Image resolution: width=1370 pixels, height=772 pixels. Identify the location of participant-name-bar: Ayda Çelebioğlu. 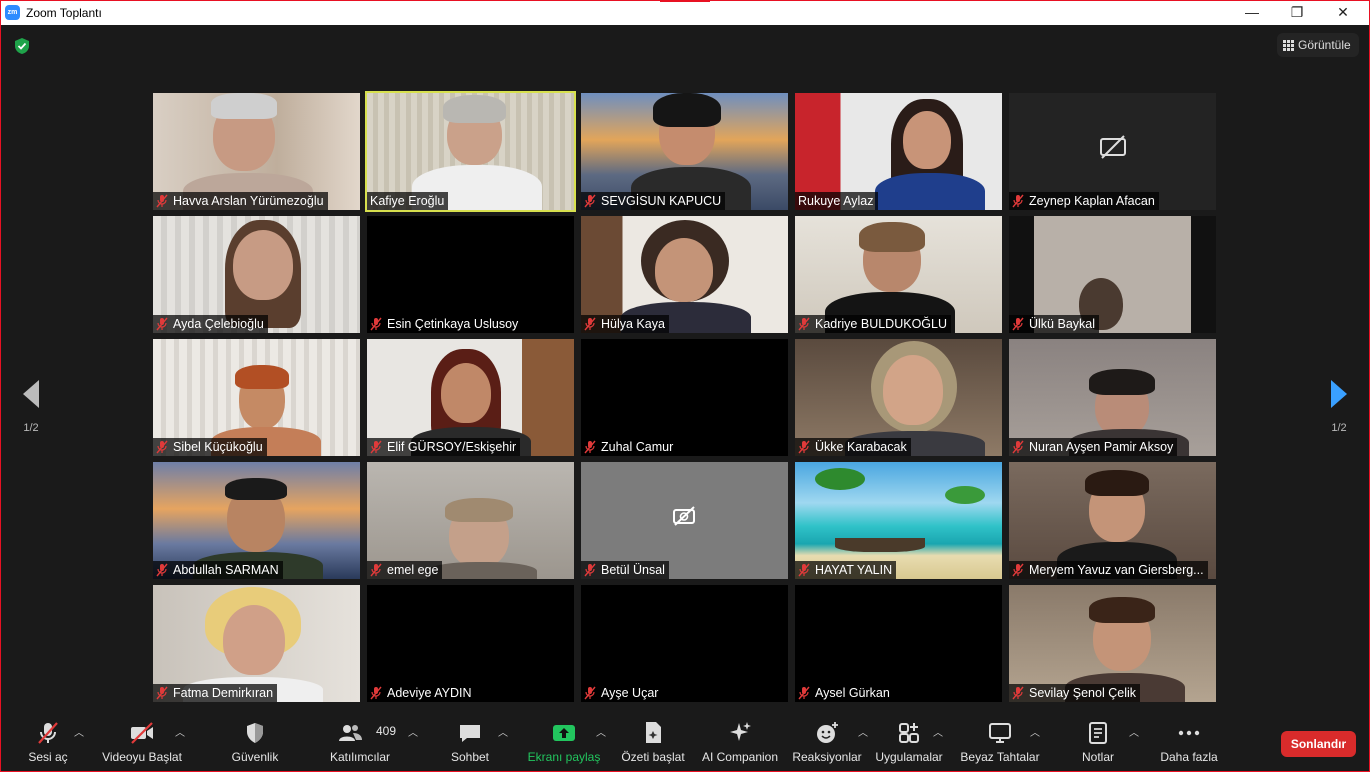
(210, 324).